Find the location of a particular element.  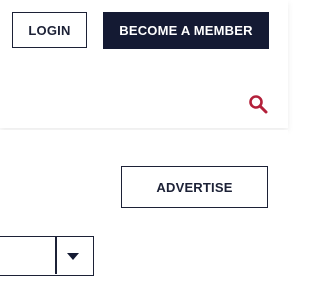

become-a-member-button: BECOME A MEMBER is located at coordinates (186, 30).